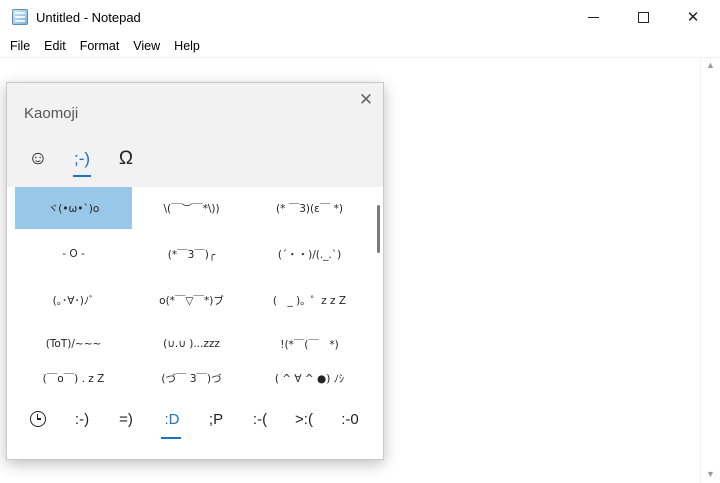  What do you see at coordinates (309, 300) in the screenshot?
I see `kaomoji-item: ( _ )。゜z z Z` at bounding box center [309, 300].